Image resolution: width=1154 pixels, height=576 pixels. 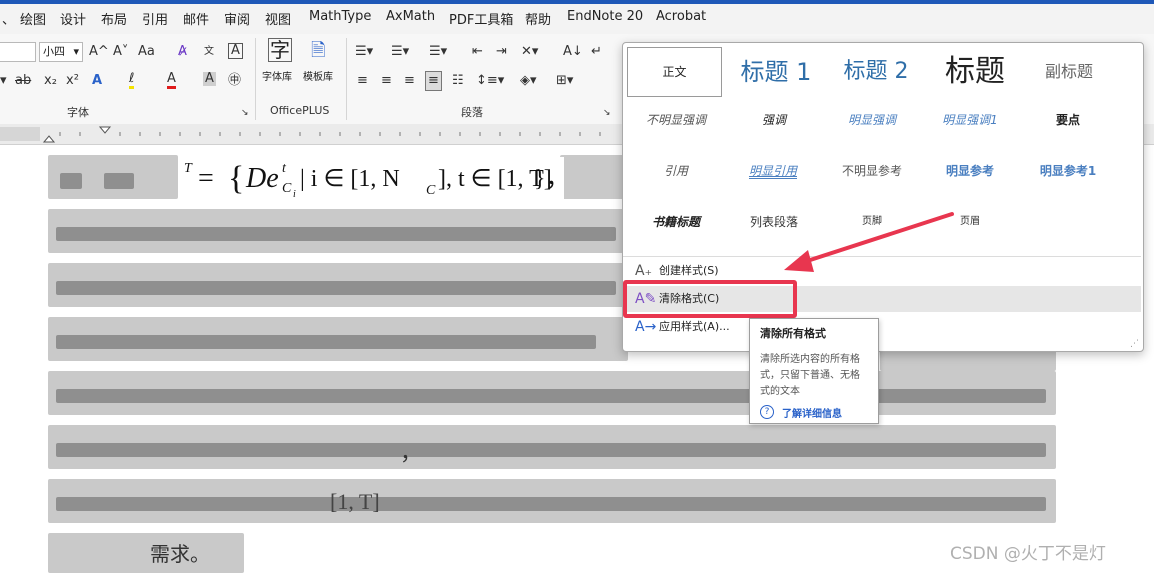 I want to click on menu-item-pdf-toolbox: PDF工具箱, so click(x=481, y=18).